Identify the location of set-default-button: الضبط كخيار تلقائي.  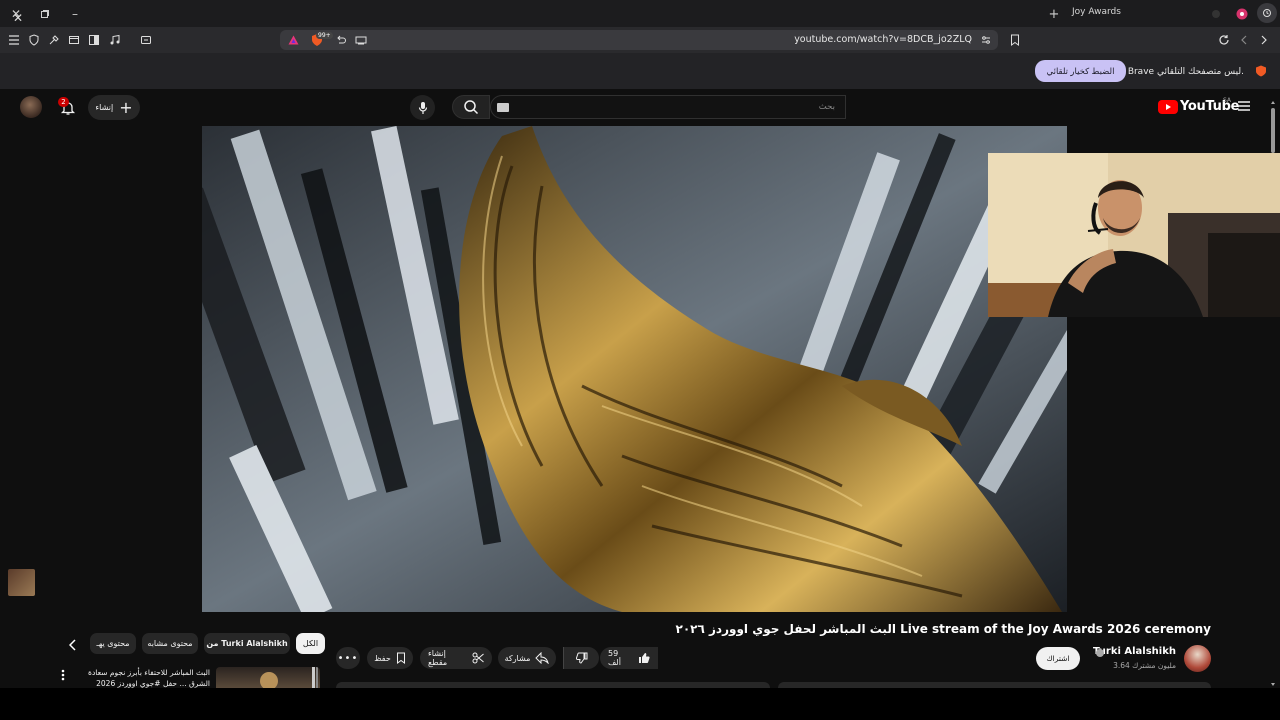
(1080, 71).